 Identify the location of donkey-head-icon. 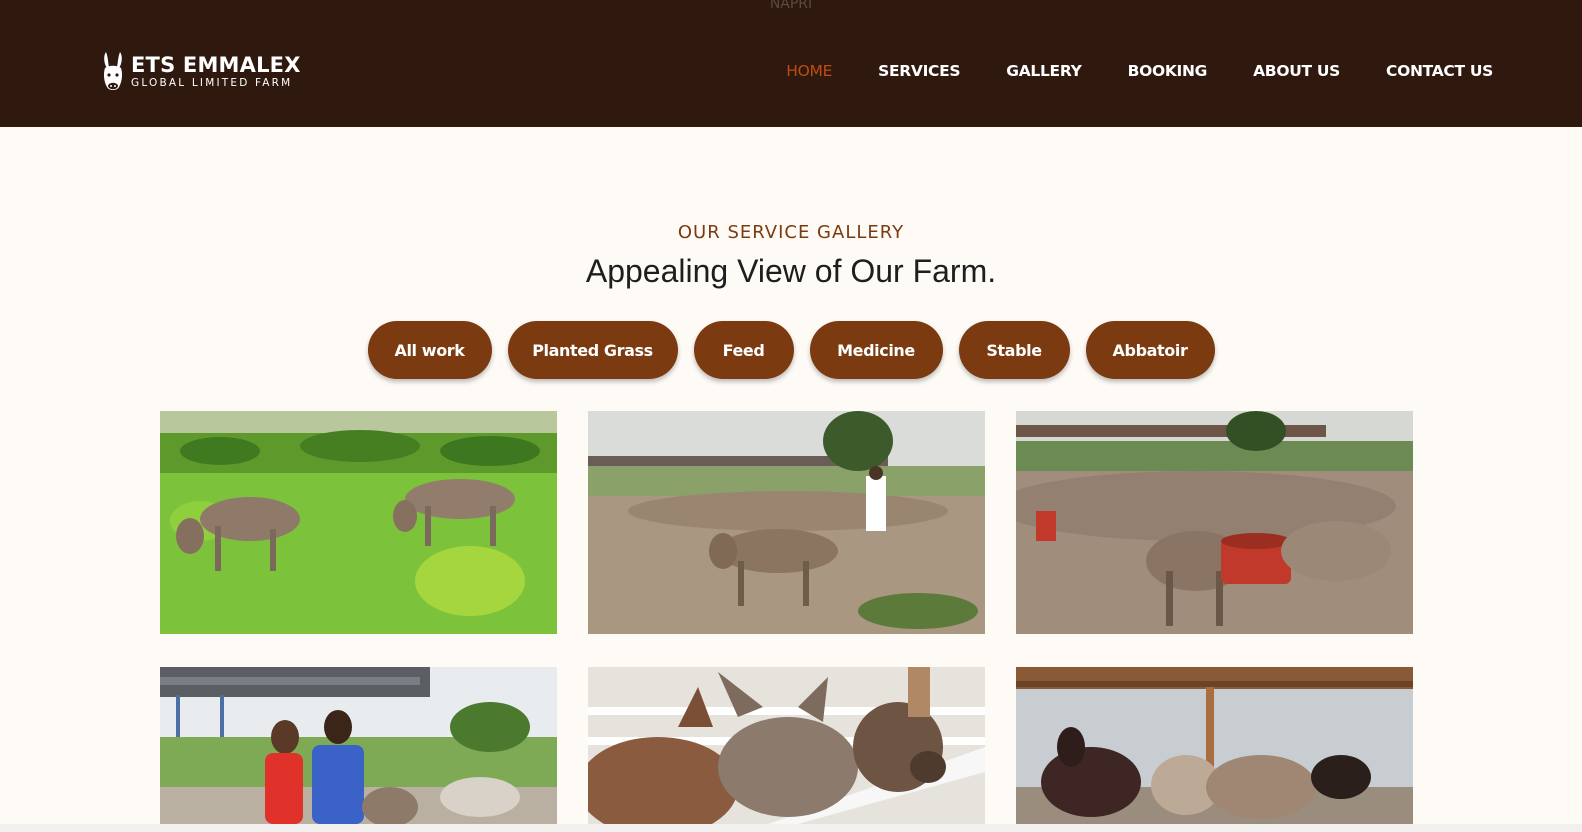
(113, 71).